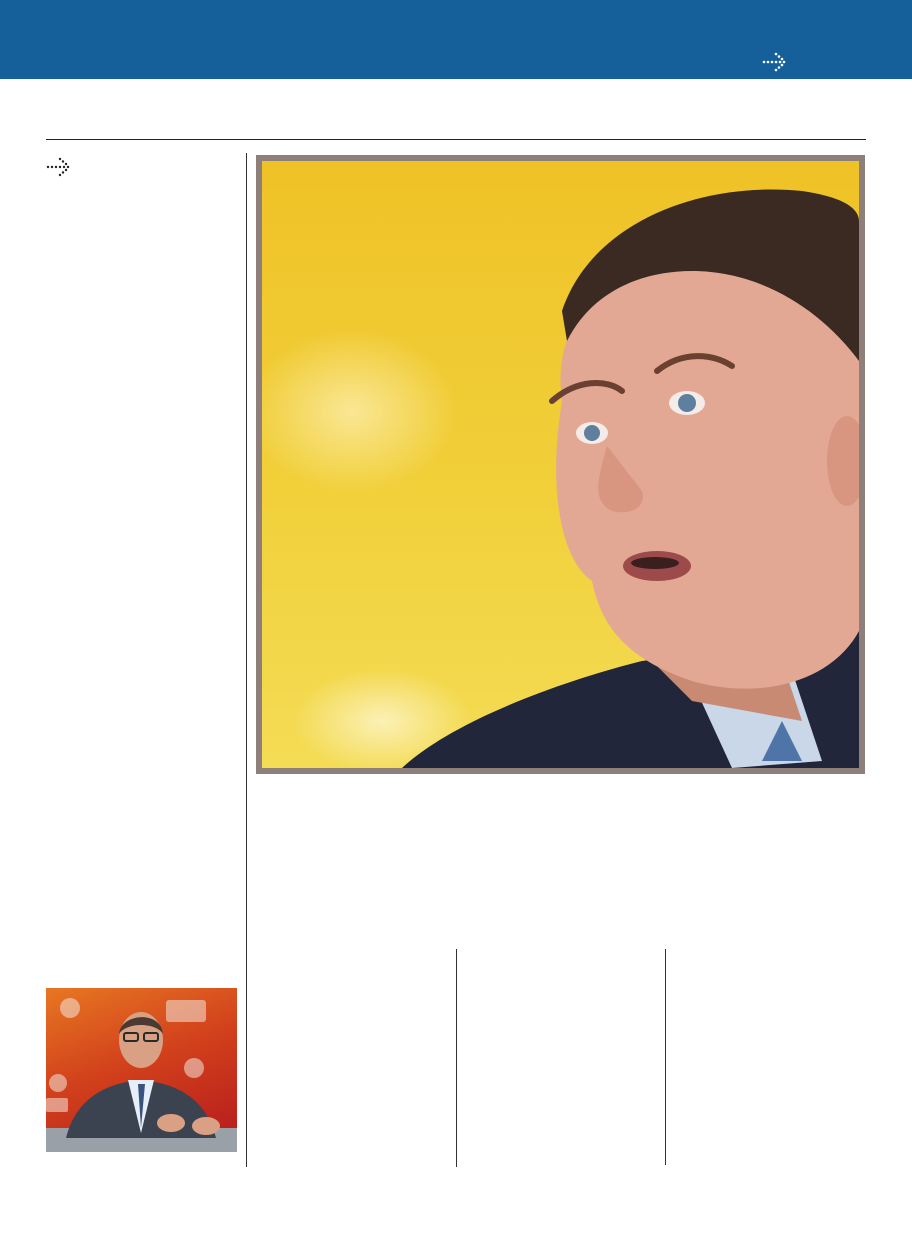  I want to click on header-bar, so click(456, 39).